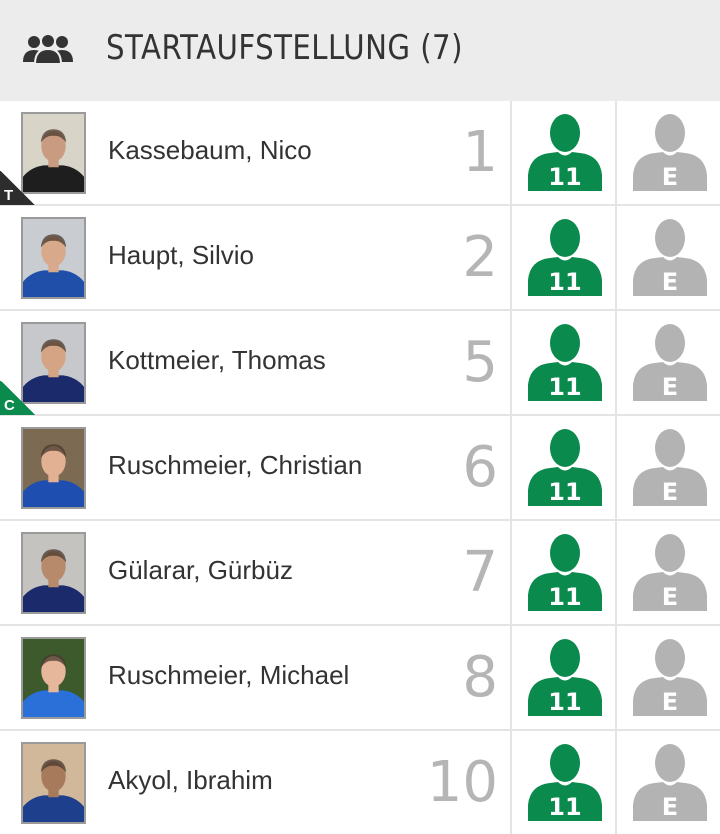  I want to click on badge-label: T, so click(9, 195).